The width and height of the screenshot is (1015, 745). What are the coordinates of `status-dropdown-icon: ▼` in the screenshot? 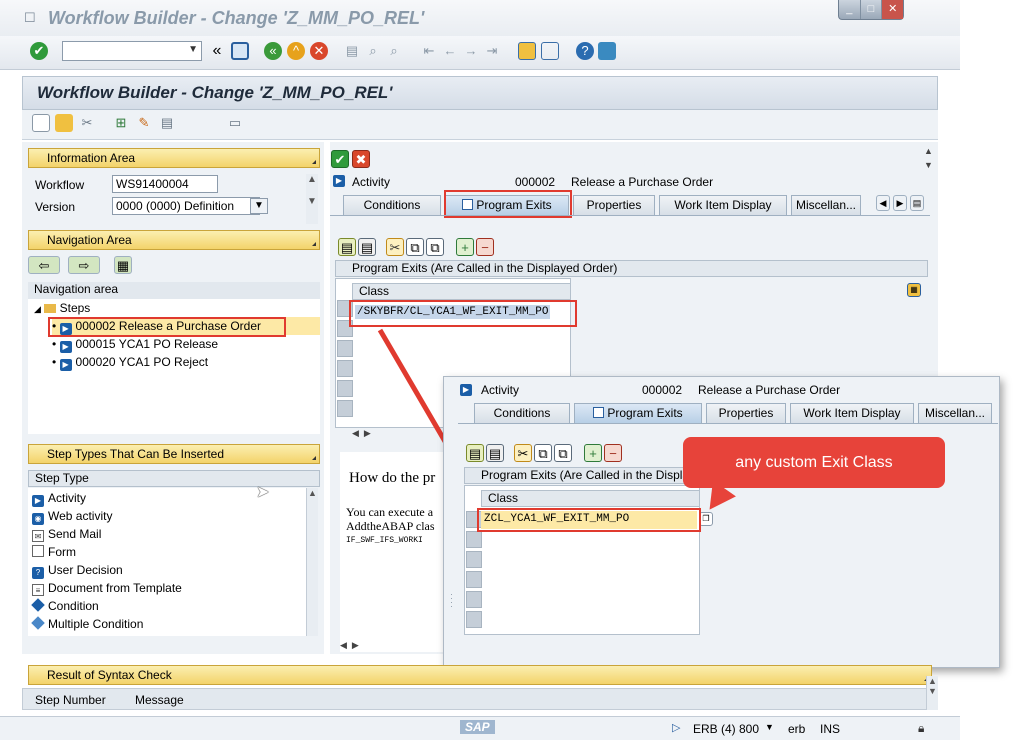 It's located at (769, 727).